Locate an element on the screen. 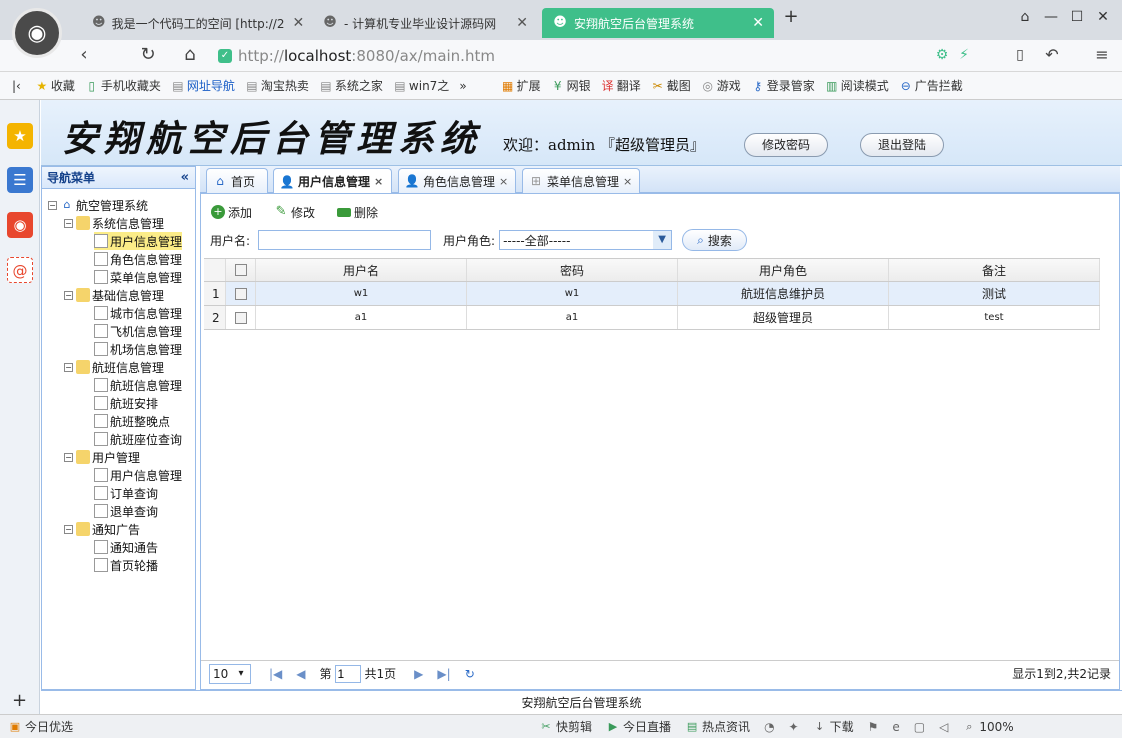 This screenshot has height=738, width=1122. status-item: ▤ 热点资讯 is located at coordinates (717, 726).